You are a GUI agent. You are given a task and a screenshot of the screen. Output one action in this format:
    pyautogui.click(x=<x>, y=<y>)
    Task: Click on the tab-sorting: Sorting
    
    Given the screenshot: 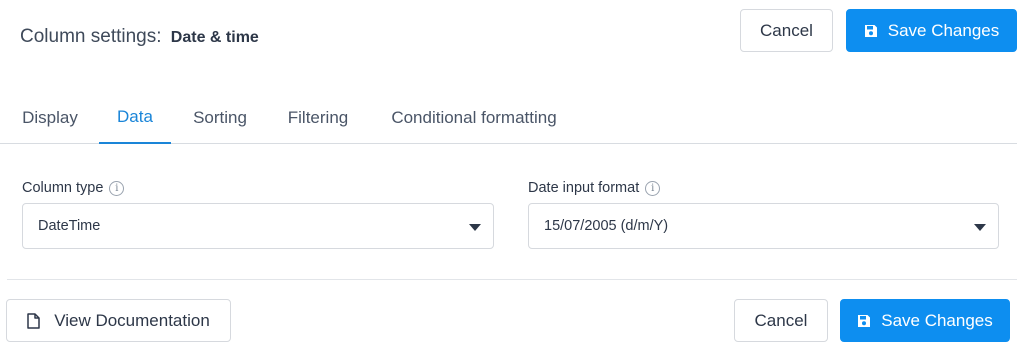 What is the action you would take?
    pyautogui.click(x=220, y=118)
    